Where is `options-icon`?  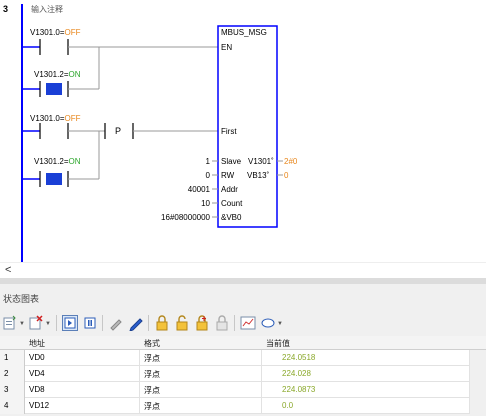 options-icon is located at coordinates (268, 323).